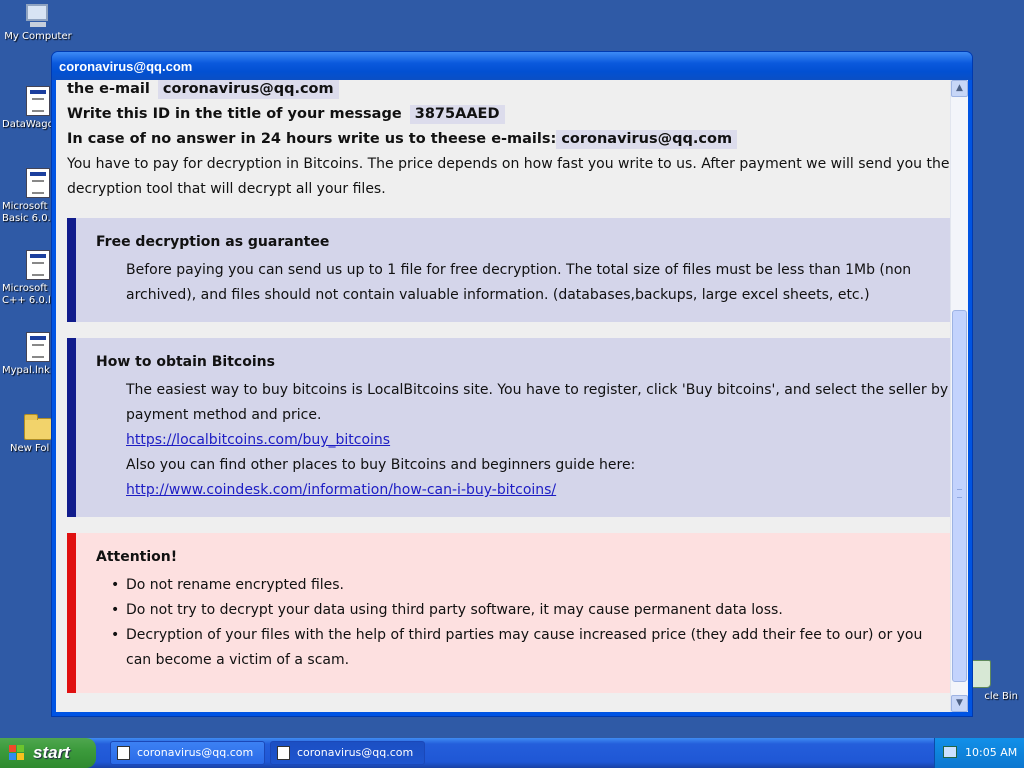 This screenshot has width=1024, height=768. I want to click on email-label: the e-mail, so click(108, 89).